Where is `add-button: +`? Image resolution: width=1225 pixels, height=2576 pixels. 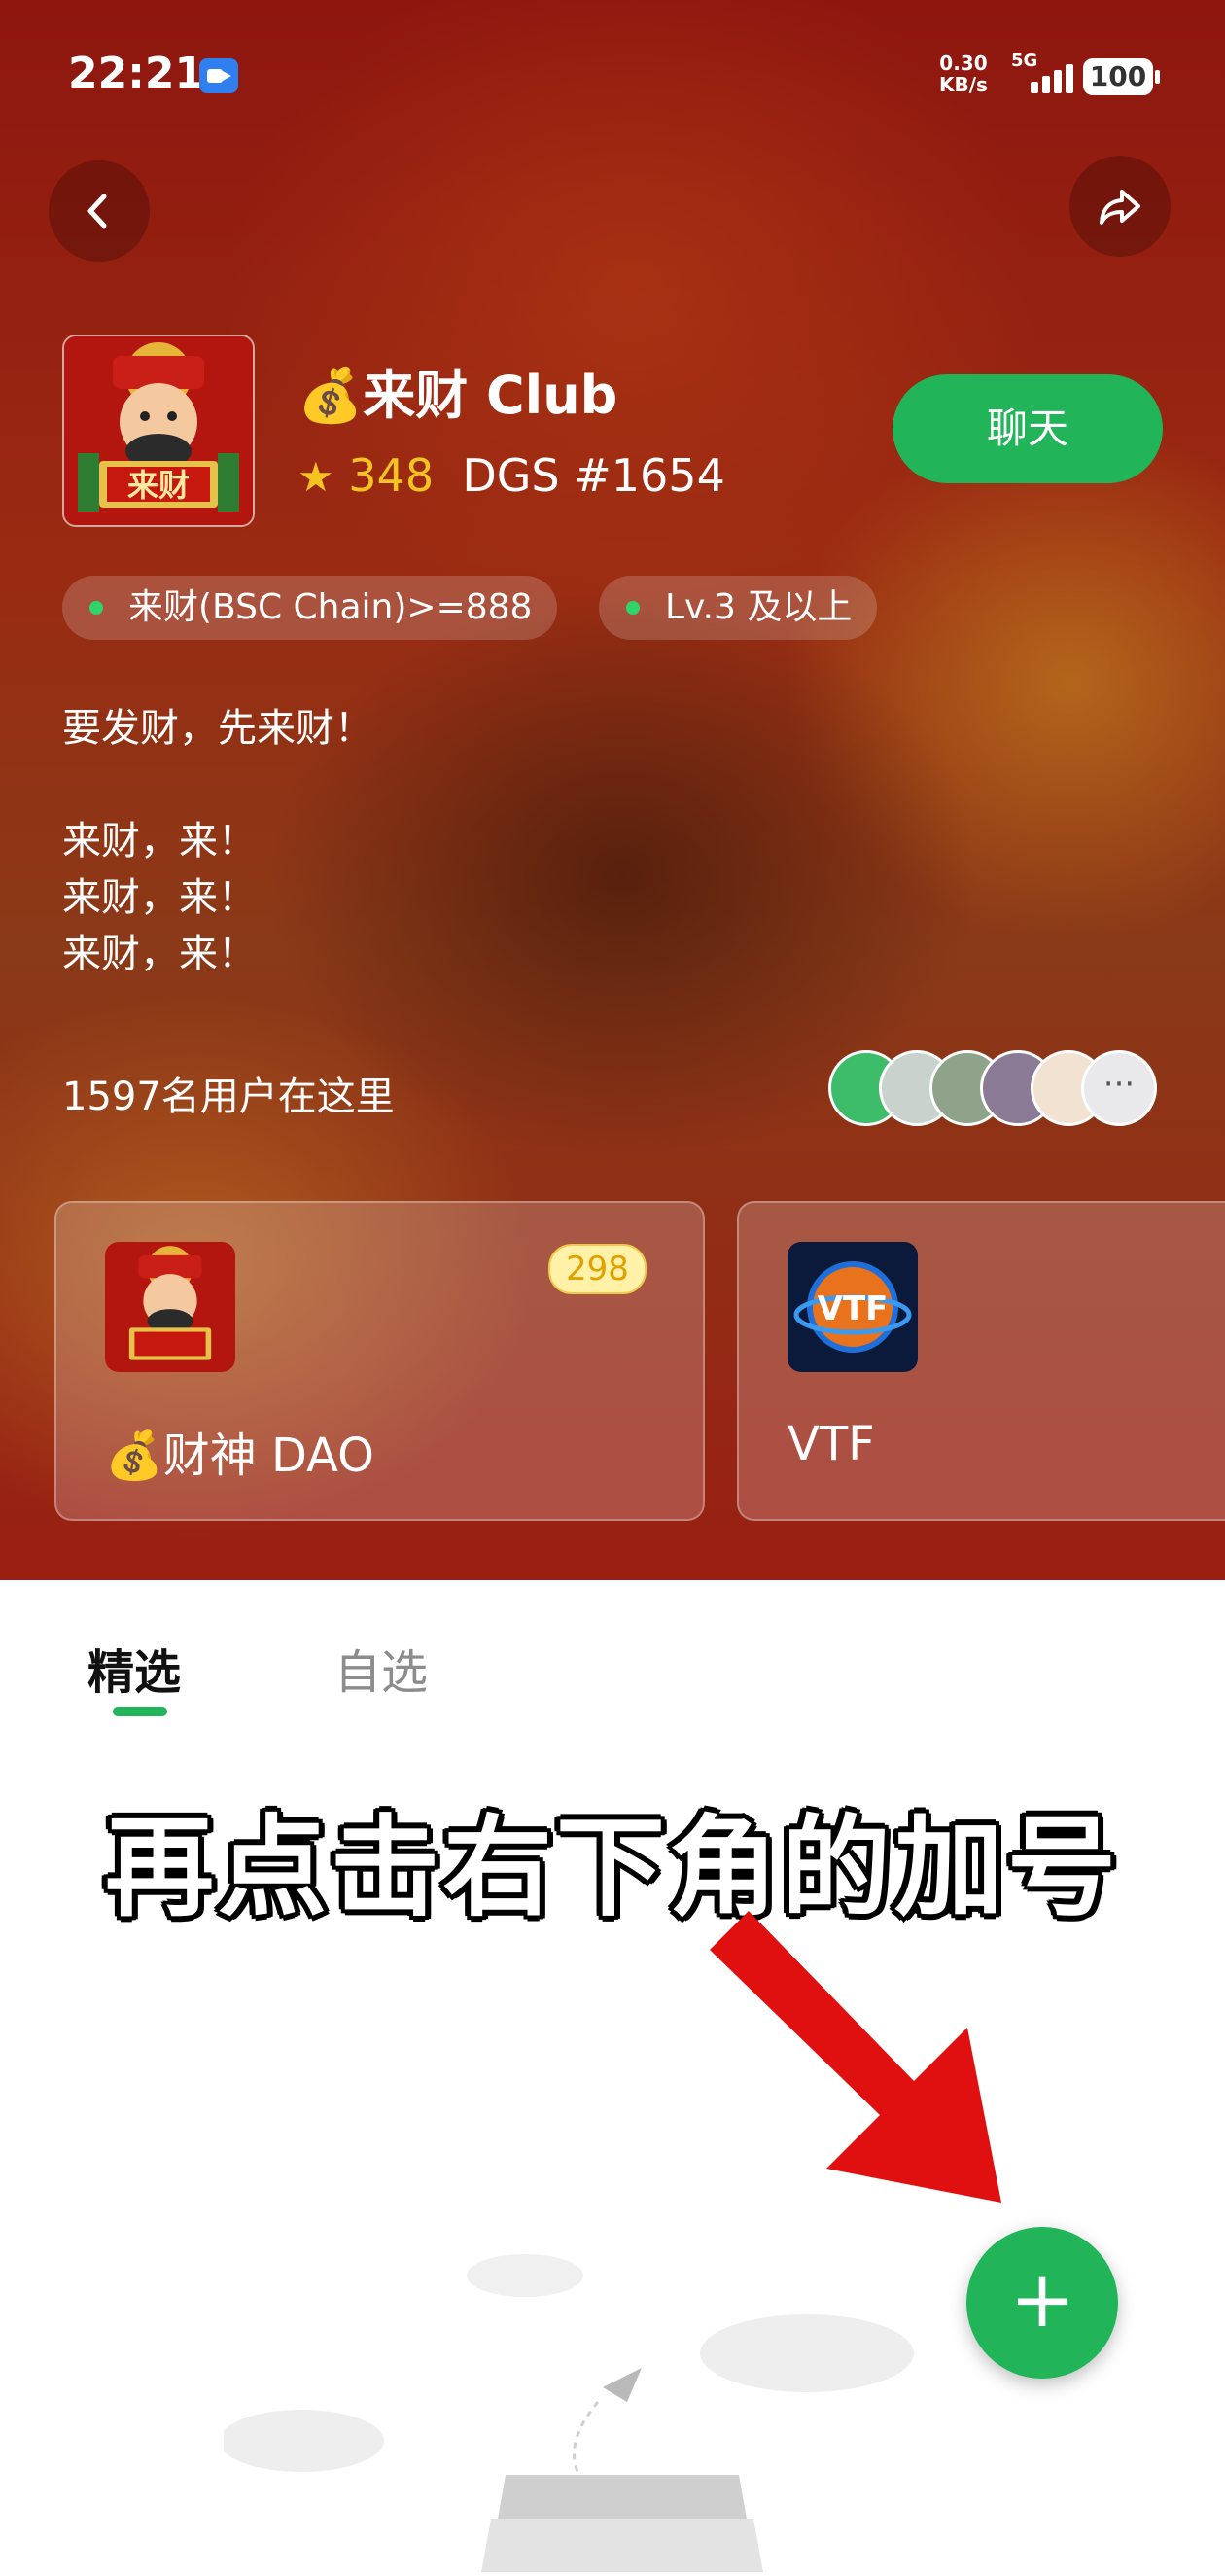
add-button: + is located at coordinates (1042, 2303).